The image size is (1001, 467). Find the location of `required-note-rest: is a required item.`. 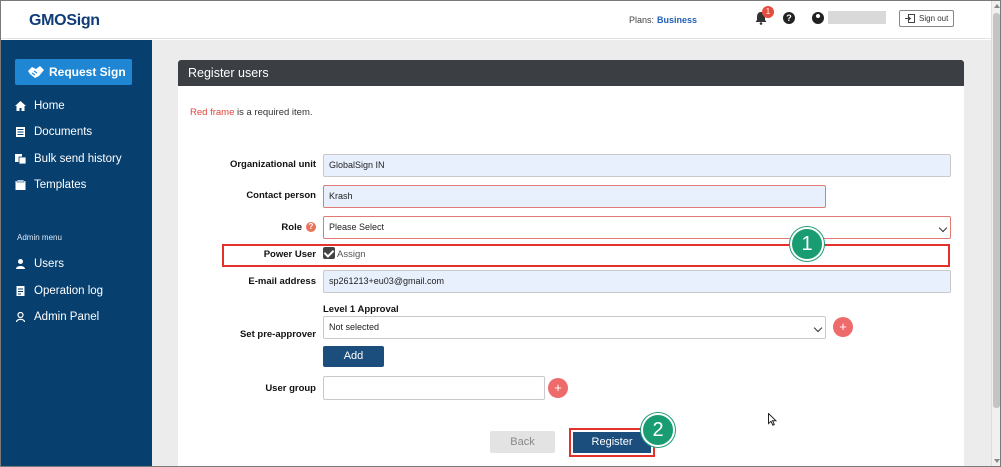

required-note-rest: is a required item. is located at coordinates (273, 112).